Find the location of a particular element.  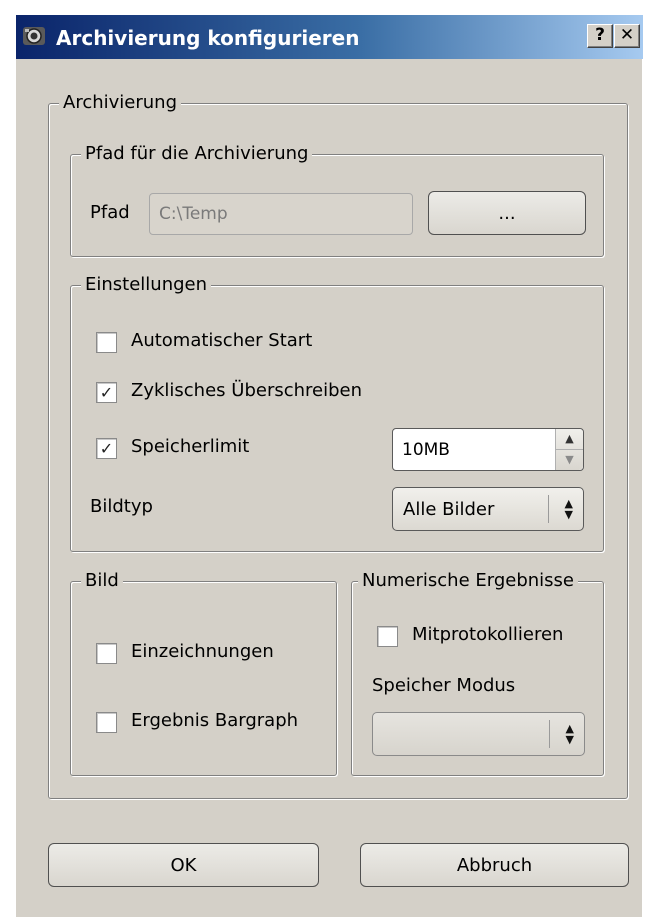

zyklisch-check: ✓ is located at coordinates (106, 392).